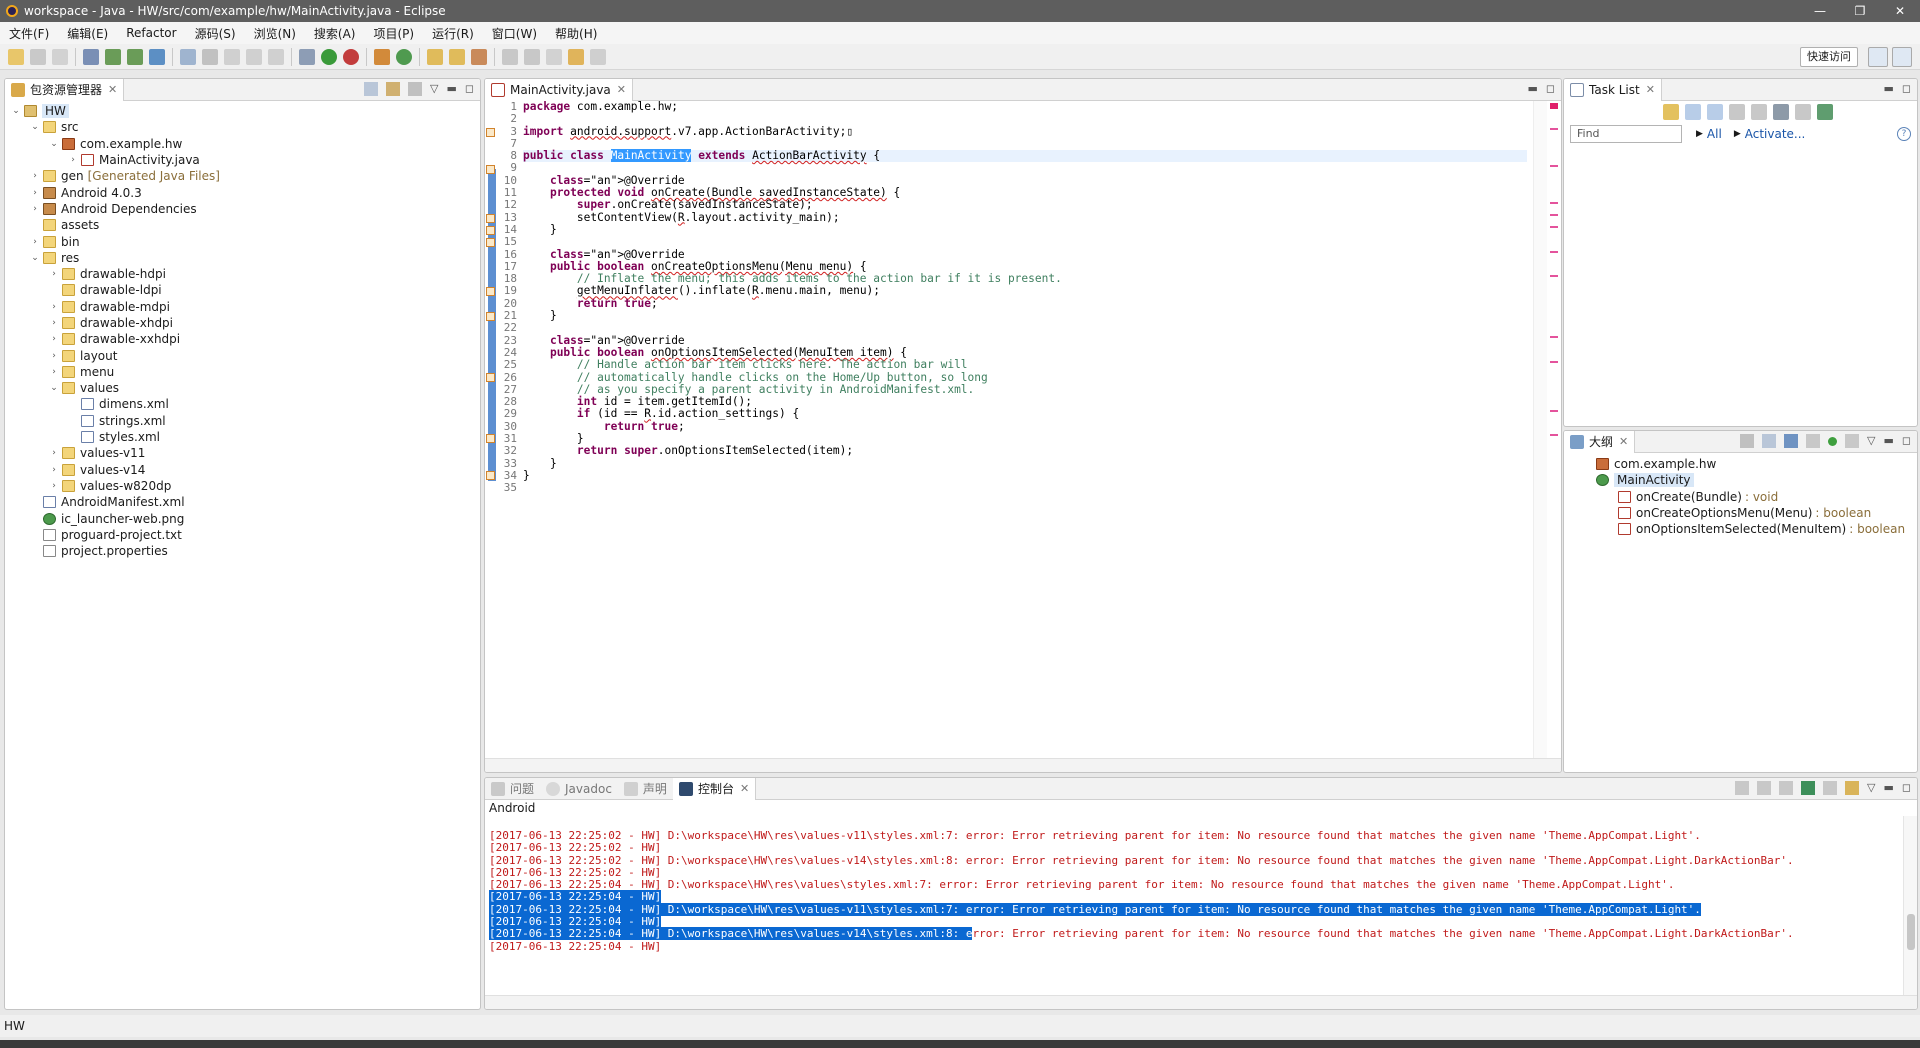  I want to click on java-perspective-icon, so click(1902, 57).